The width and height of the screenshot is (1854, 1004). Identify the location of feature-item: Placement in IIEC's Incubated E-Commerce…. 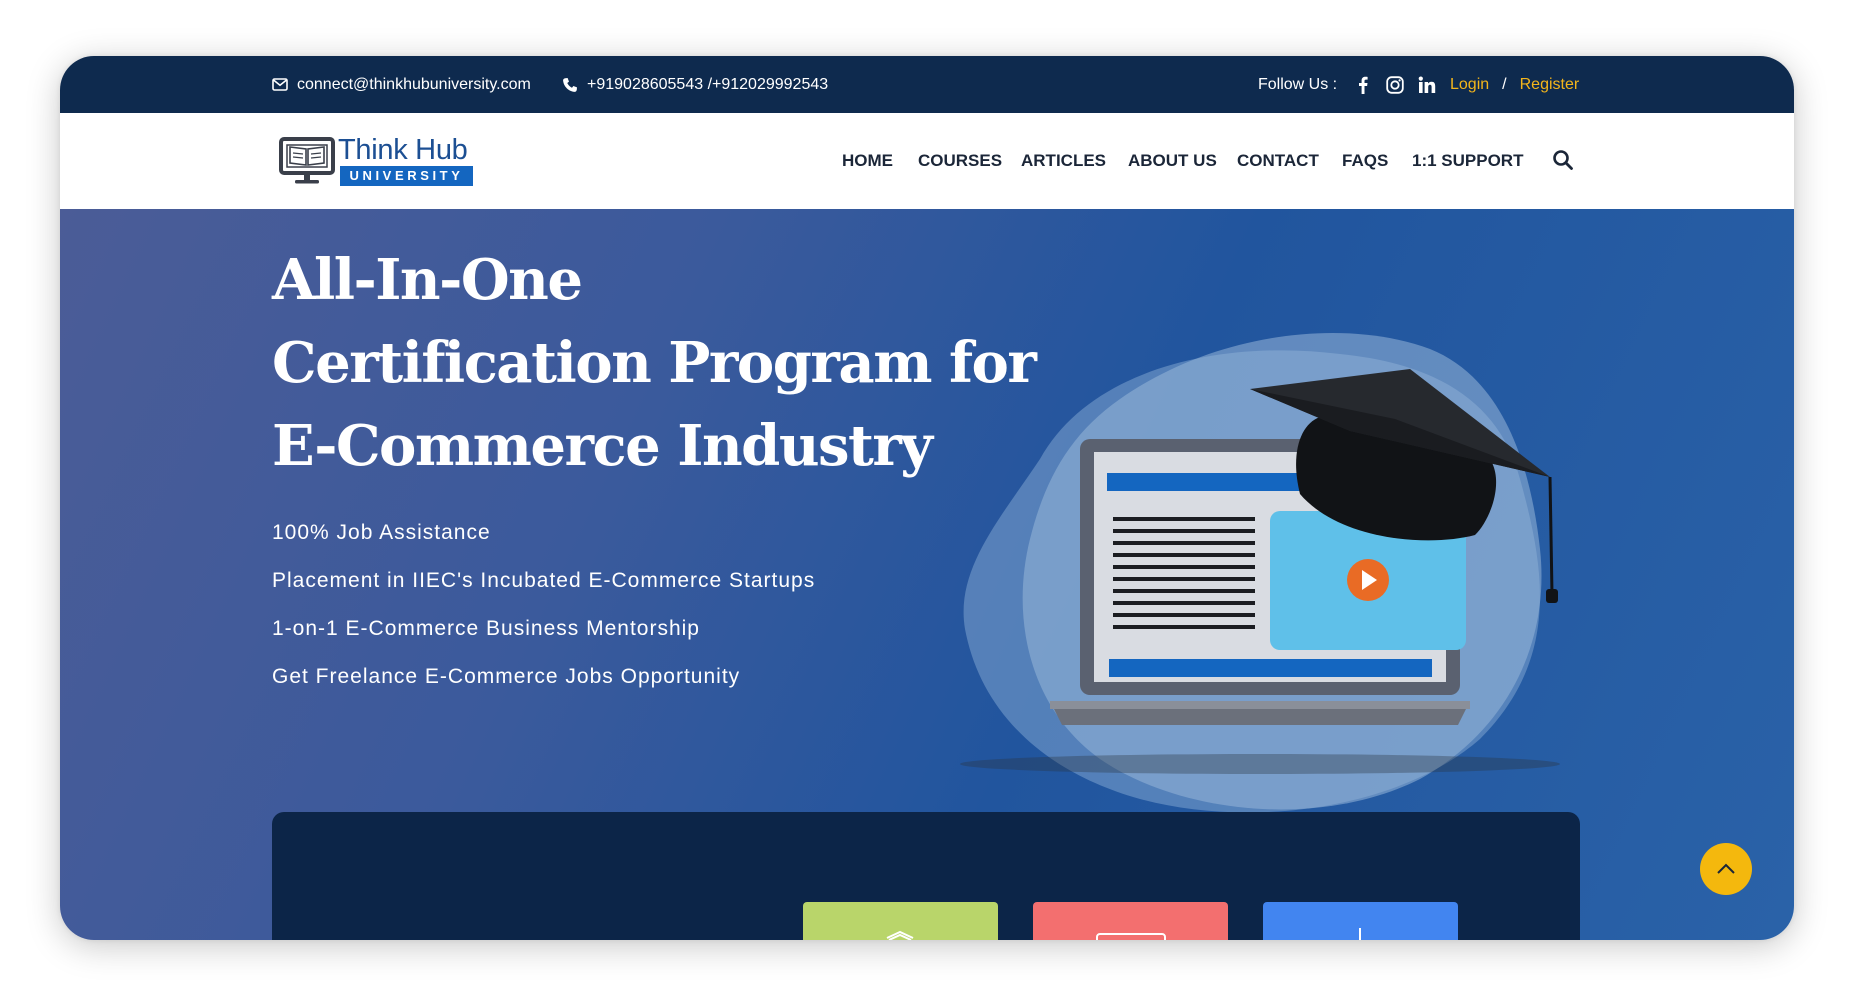
(544, 580).